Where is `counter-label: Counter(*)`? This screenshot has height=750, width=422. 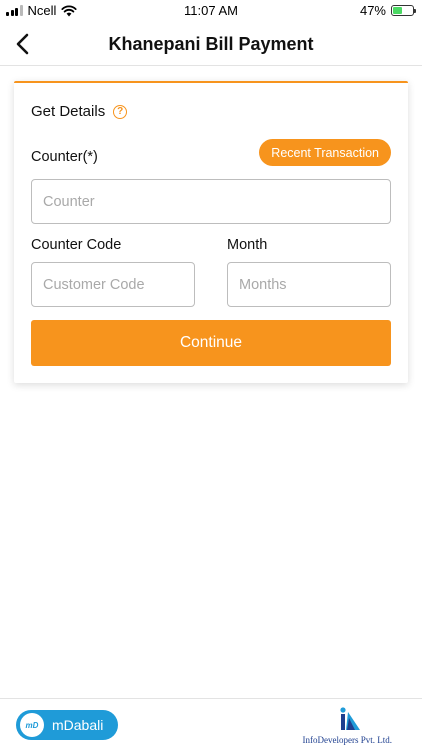 counter-label: Counter(*) is located at coordinates (64, 157).